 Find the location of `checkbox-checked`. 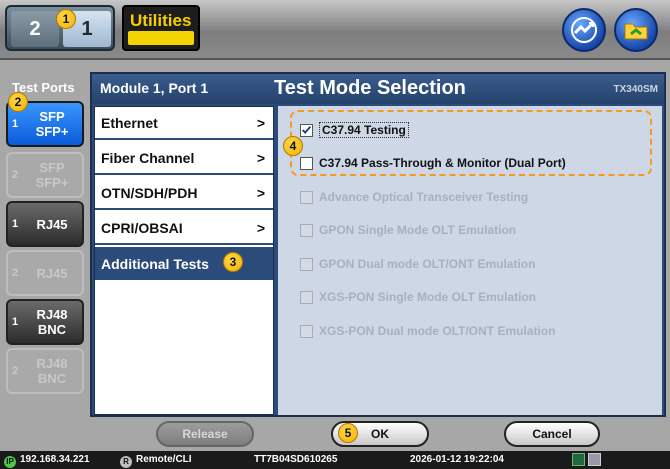

checkbox-checked is located at coordinates (306, 130).